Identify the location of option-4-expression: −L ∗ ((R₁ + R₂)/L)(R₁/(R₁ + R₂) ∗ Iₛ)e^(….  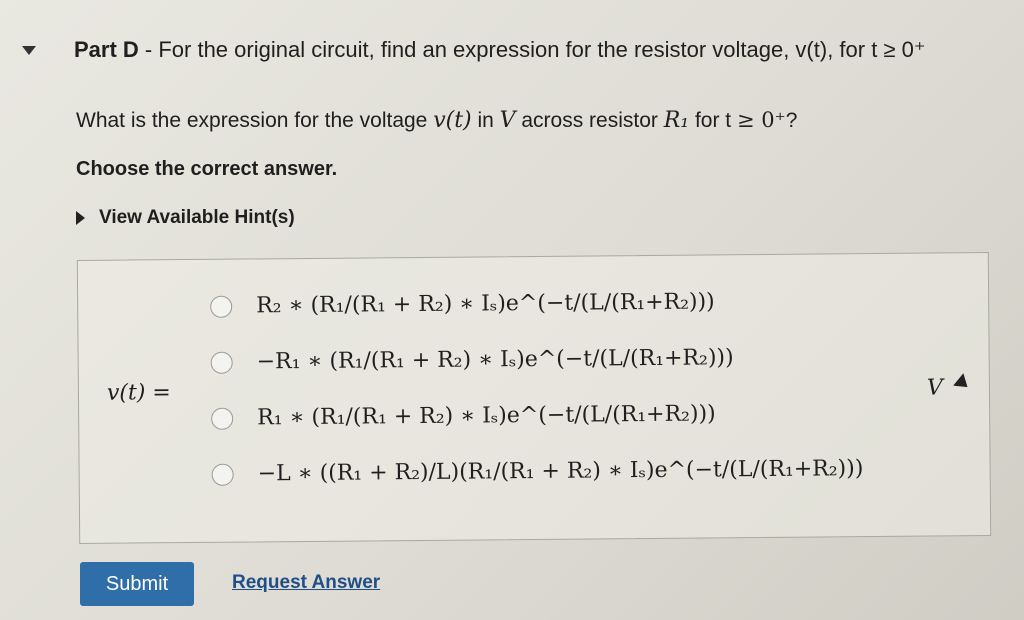
(560, 471).